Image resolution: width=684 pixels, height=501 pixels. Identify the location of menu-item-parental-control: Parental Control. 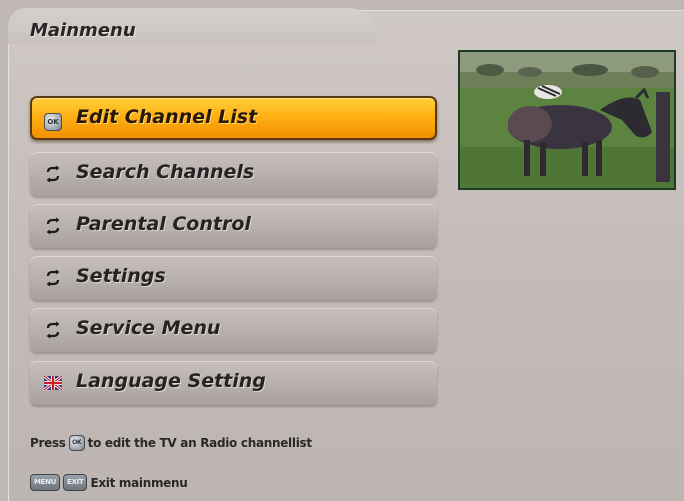
(233, 226).